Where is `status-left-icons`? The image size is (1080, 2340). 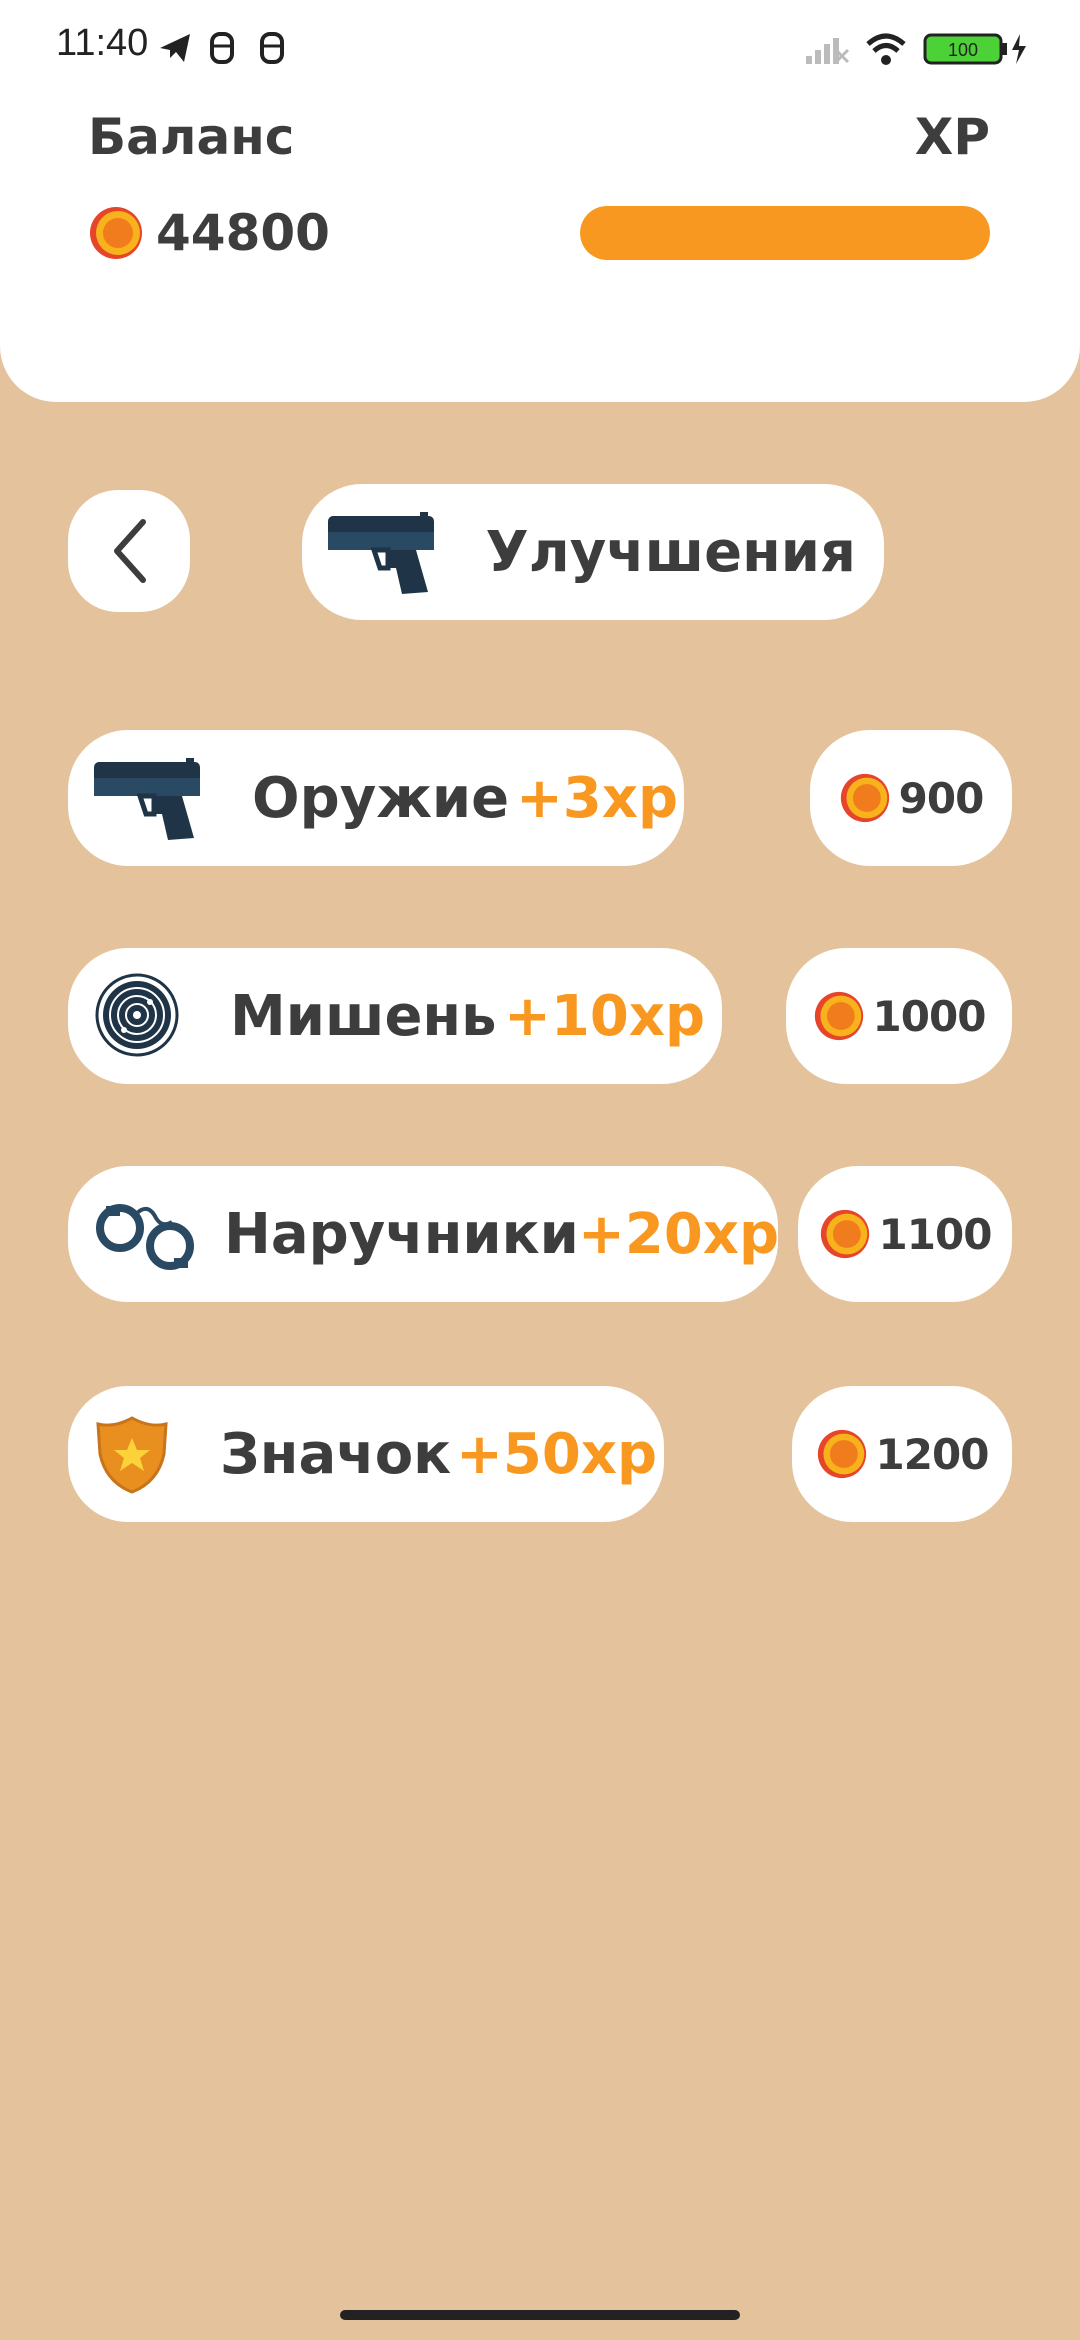 status-left-icons is located at coordinates (226, 50).